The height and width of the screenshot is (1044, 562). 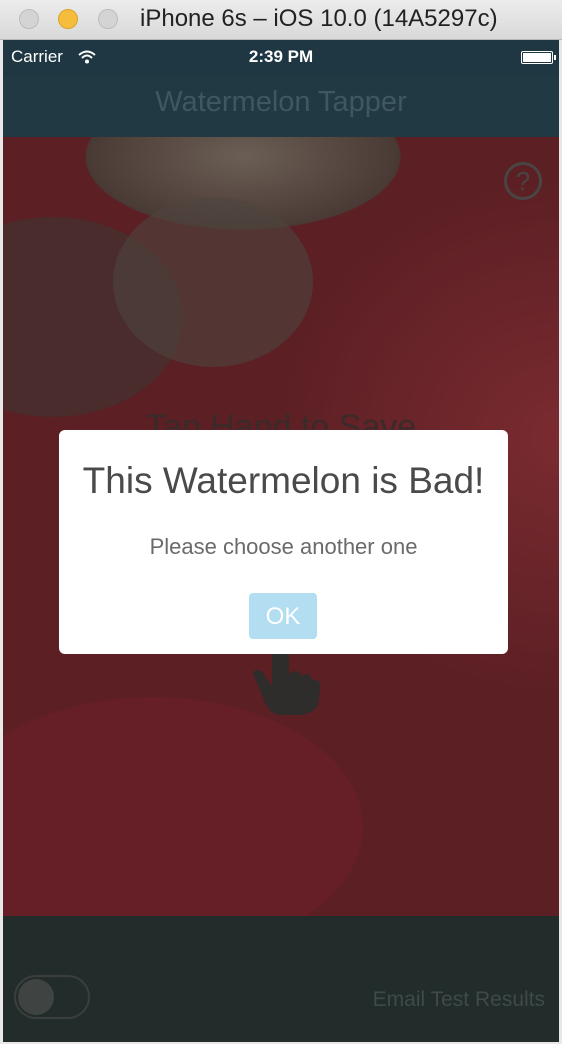 I want to click on alert-title: This Watermelon is Bad!, so click(x=283, y=480).